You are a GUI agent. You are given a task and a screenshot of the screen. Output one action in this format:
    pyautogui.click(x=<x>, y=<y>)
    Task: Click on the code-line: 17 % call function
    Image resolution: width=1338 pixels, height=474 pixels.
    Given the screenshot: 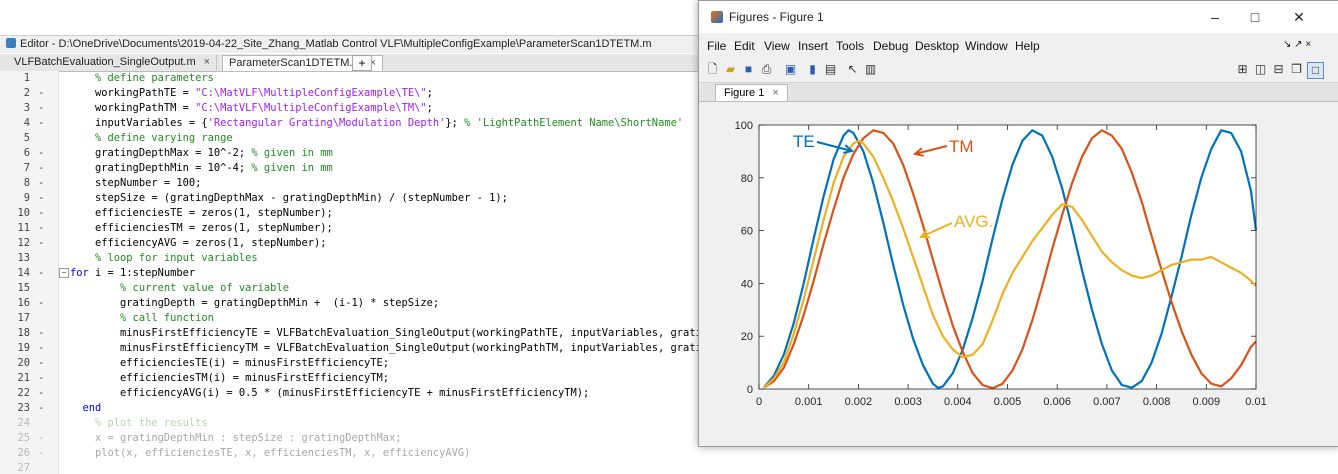 What is the action you would take?
    pyautogui.click(x=352, y=318)
    